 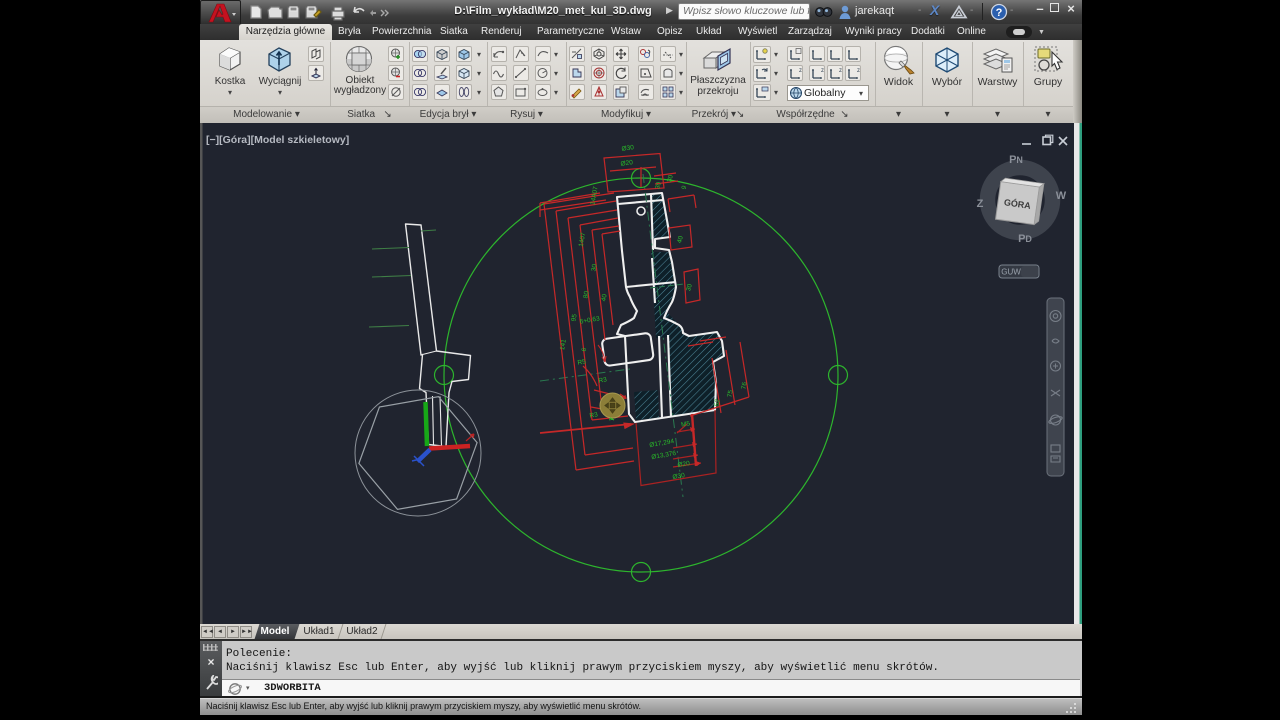 What do you see at coordinates (1061, 196) in the screenshot?
I see `svg-text: W` at bounding box center [1061, 196].